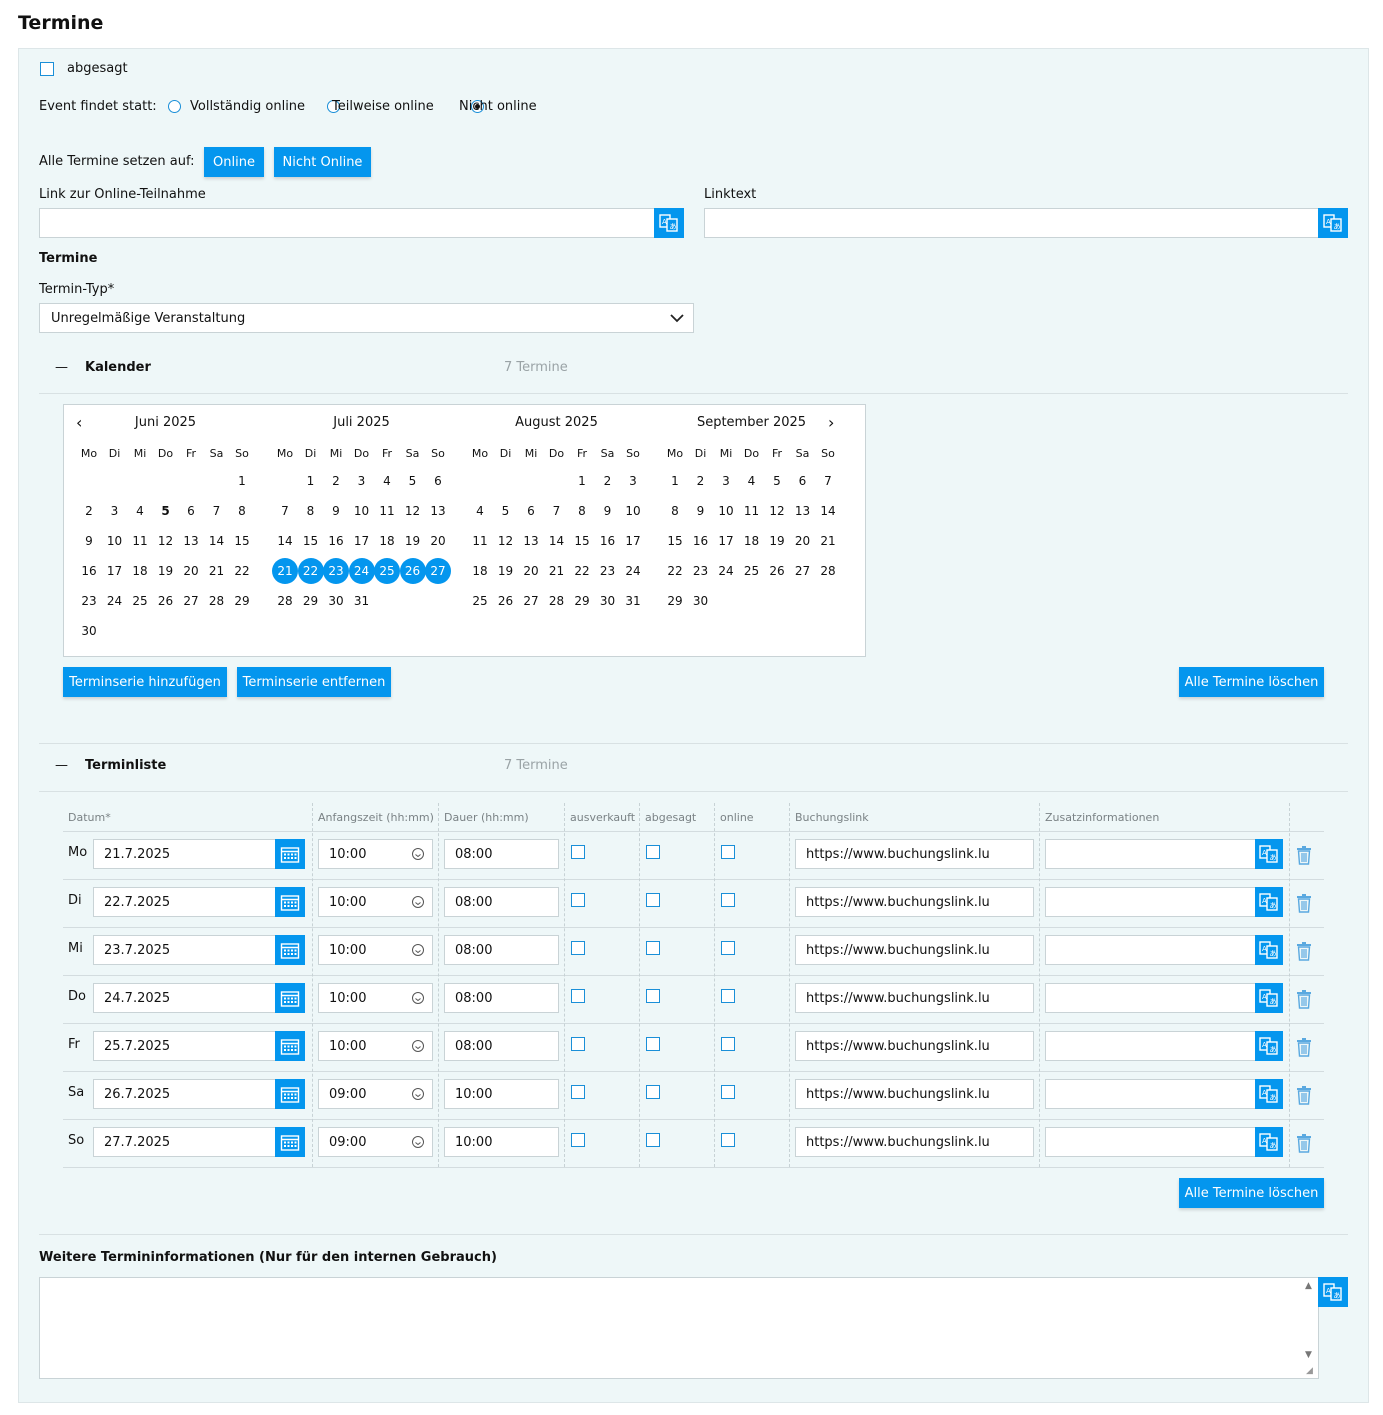 This screenshot has height=1415, width=1383. I want to click on add-series-button: Terminserie hinzufügen, so click(145, 682).